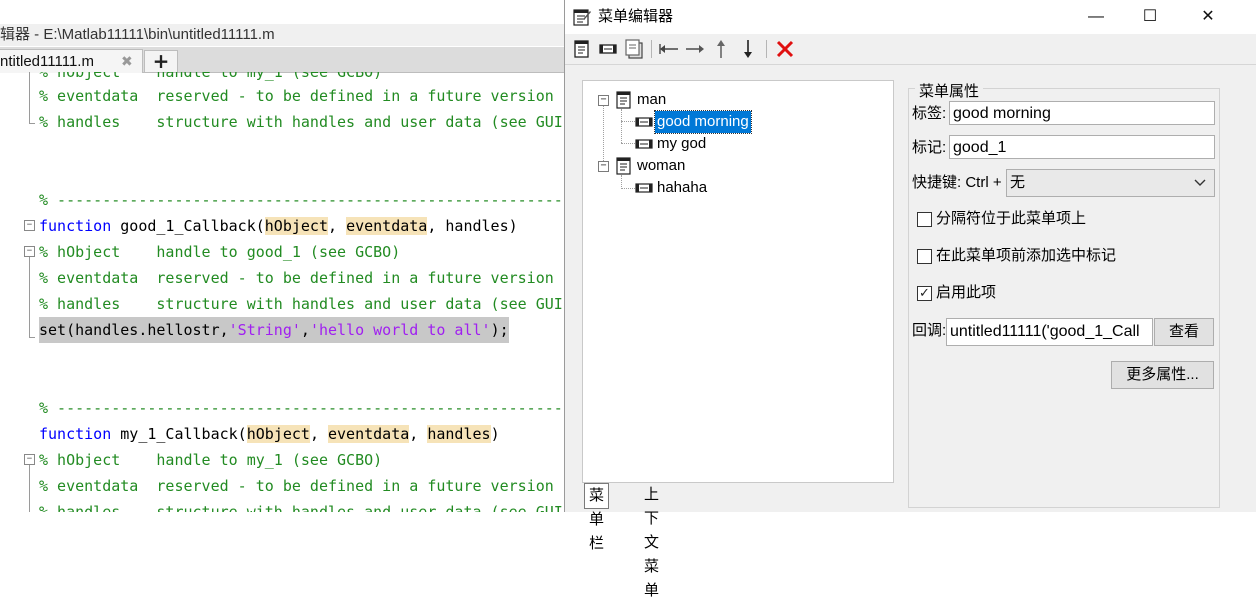 The image size is (1256, 603). Describe the element at coordinates (1110, 183) in the screenshot. I see `accelerator-select: 无` at that location.